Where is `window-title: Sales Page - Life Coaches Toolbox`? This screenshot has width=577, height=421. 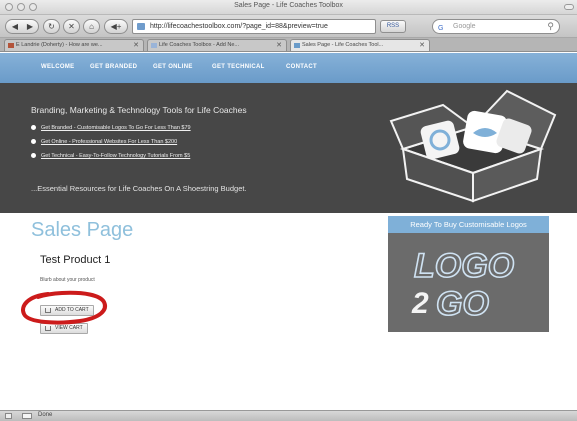 window-title: Sales Page - Life Coaches Toolbox is located at coordinates (288, 5).